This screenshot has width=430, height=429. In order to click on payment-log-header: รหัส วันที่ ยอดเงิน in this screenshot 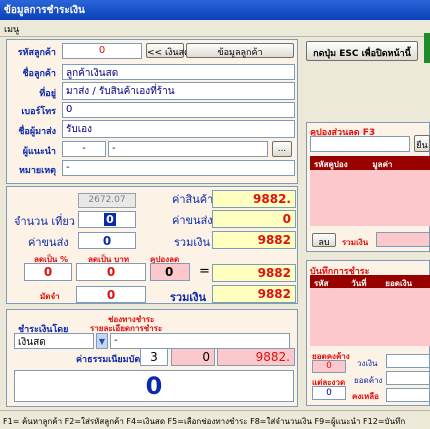, I will do `click(370, 281)`.